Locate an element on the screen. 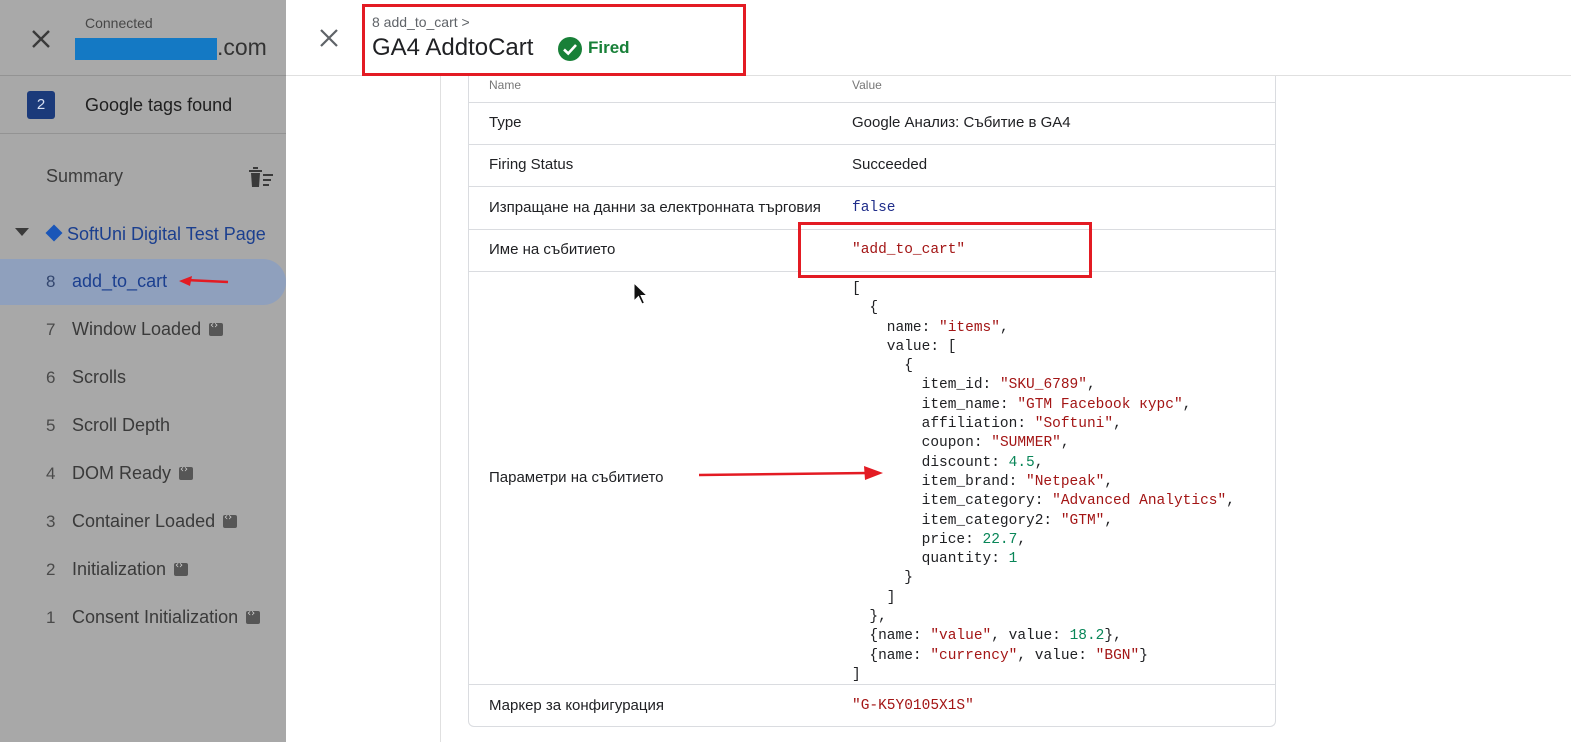  affiliation: "Softuni" is located at coordinates (1074, 424).